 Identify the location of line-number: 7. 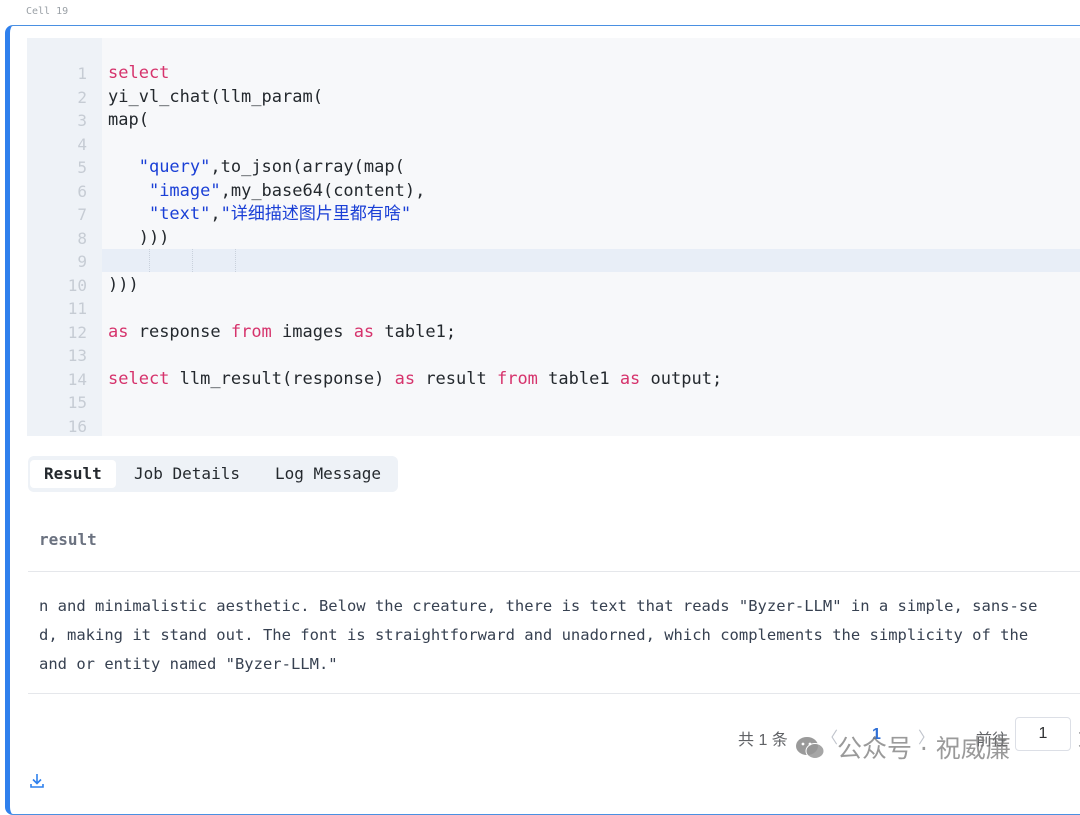
(82, 214).